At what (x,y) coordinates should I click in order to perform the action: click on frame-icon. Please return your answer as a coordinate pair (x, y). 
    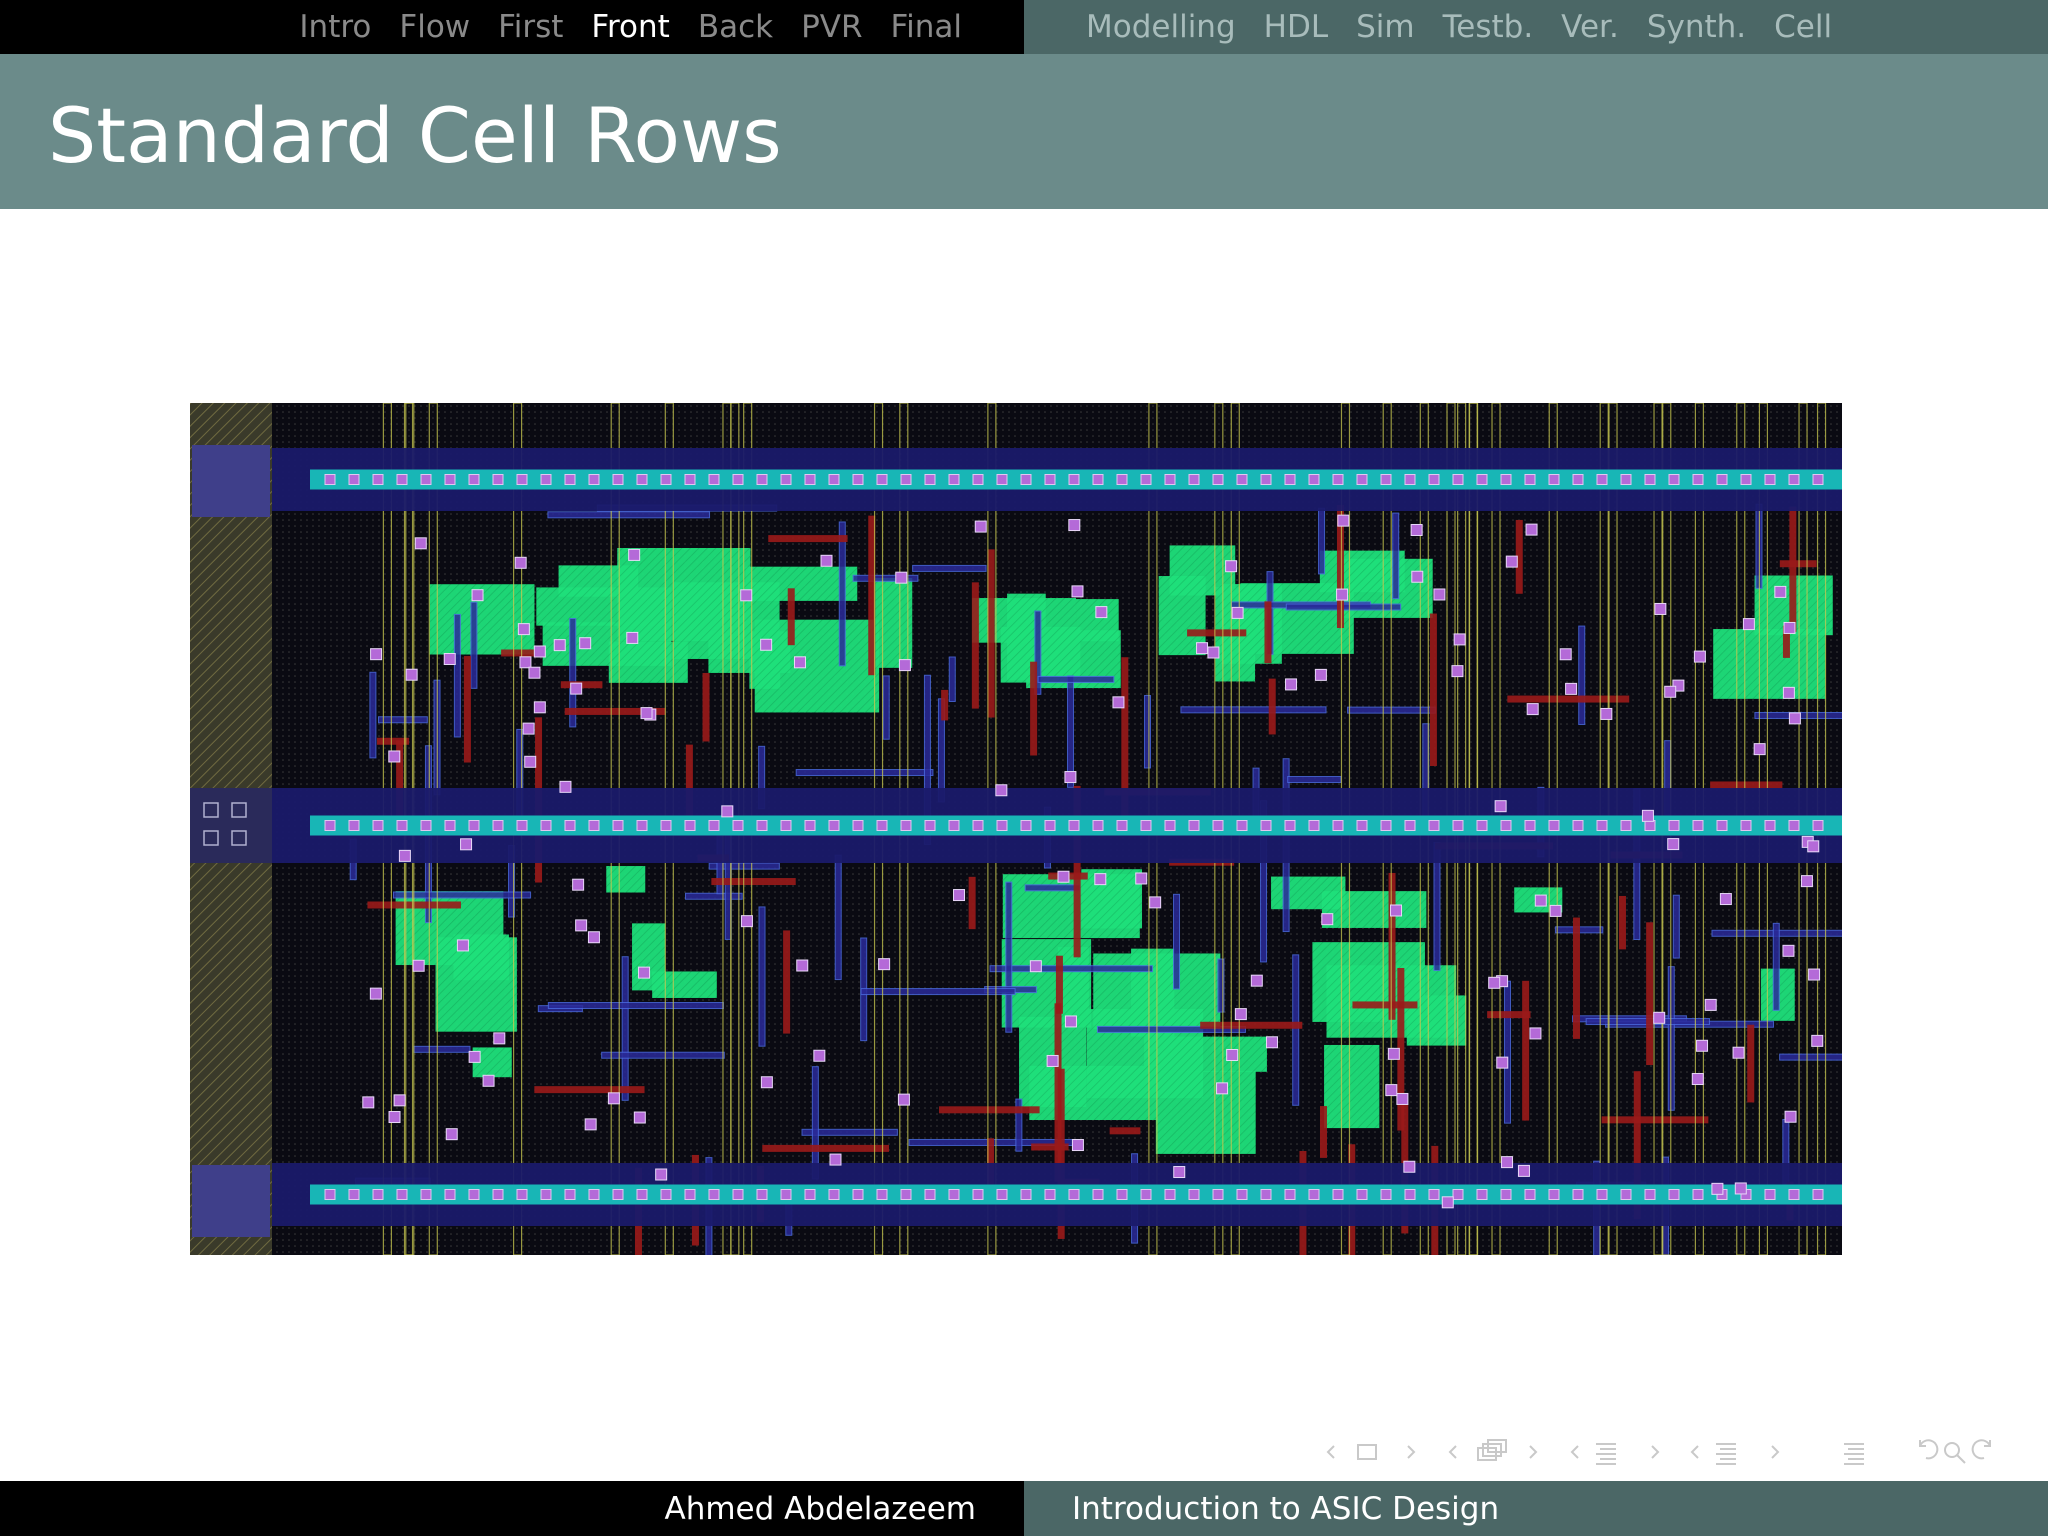
    Looking at the image, I should click on (1367, 1452).